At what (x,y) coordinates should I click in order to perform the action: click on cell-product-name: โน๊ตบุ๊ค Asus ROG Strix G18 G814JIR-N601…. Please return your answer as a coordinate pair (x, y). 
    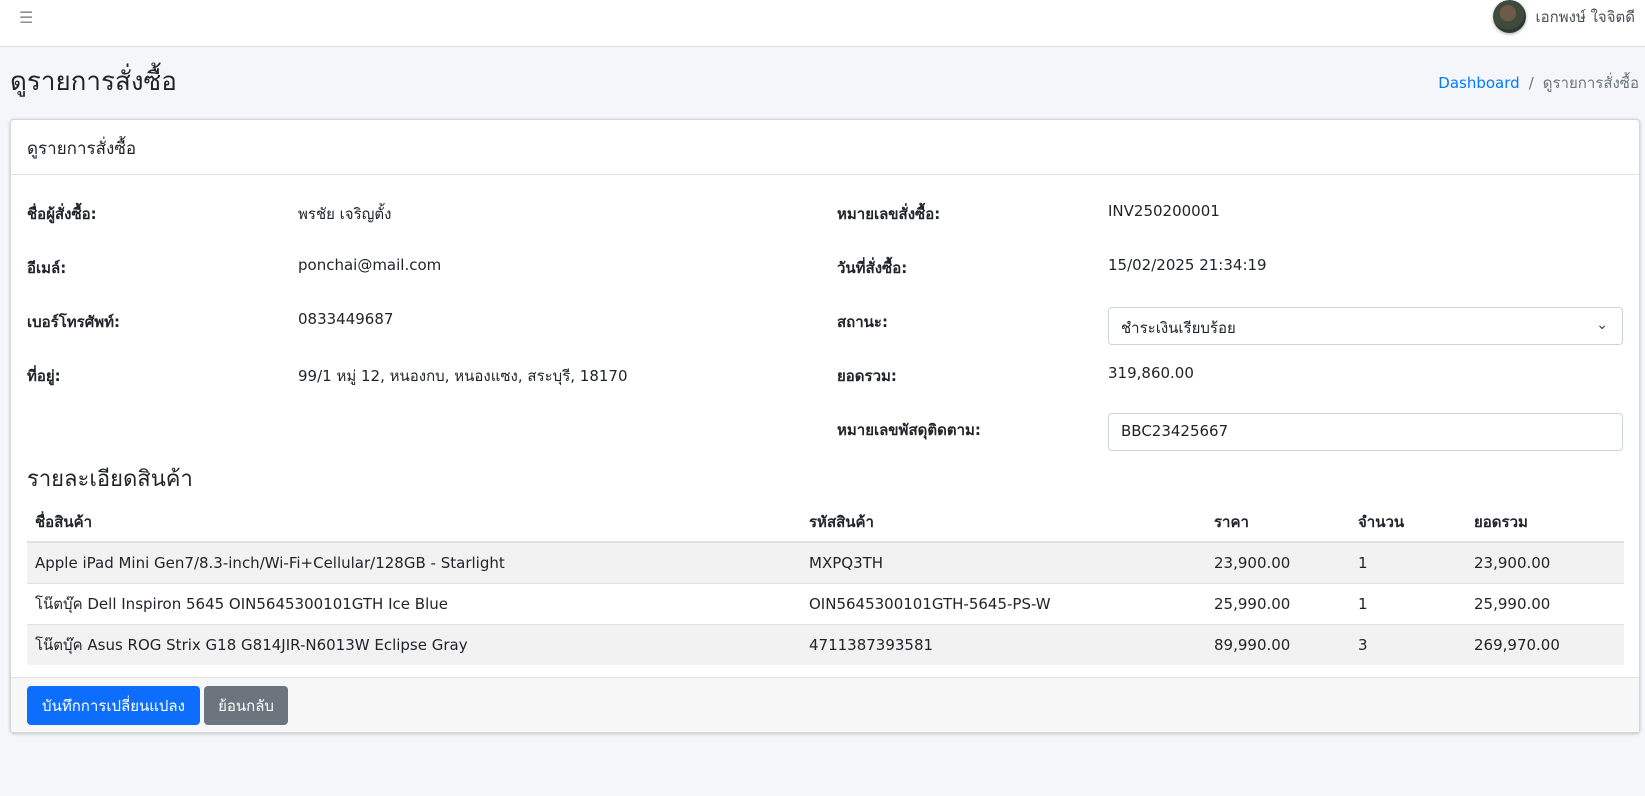
    Looking at the image, I should click on (414, 644).